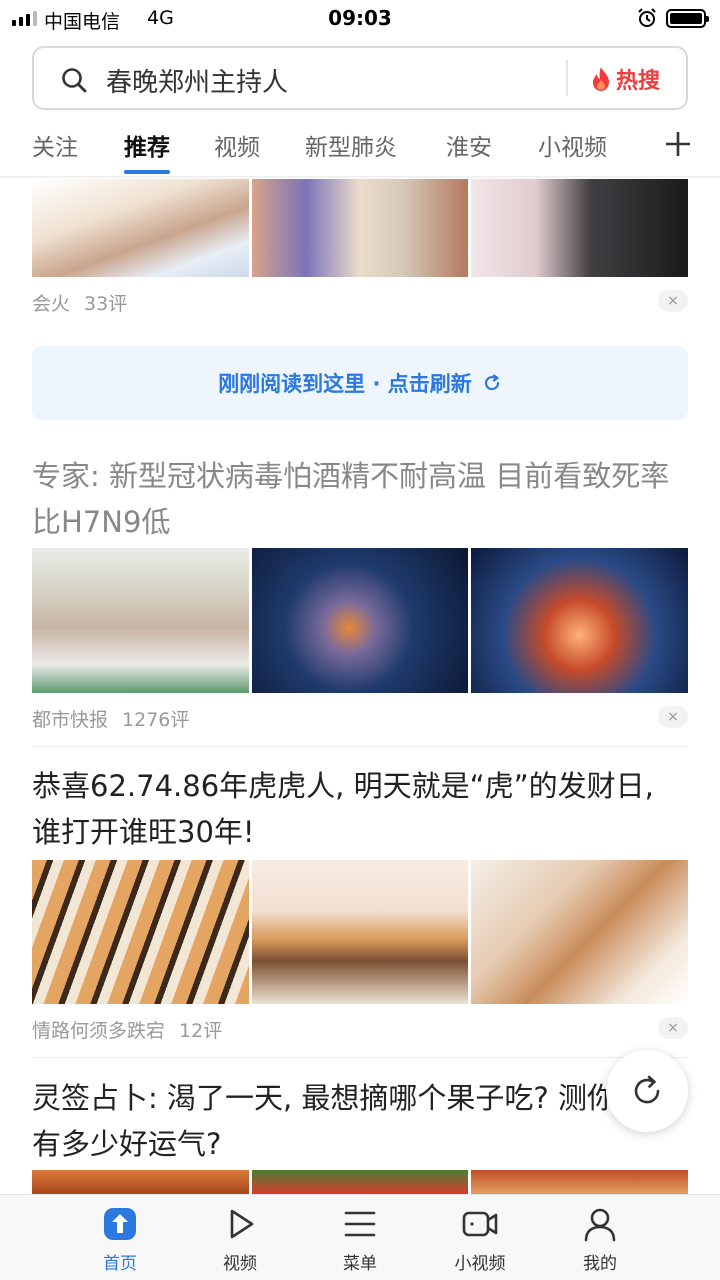 This screenshot has width=720, height=1280. What do you see at coordinates (106, 304) in the screenshot?
I see `news-comments: 33评` at bounding box center [106, 304].